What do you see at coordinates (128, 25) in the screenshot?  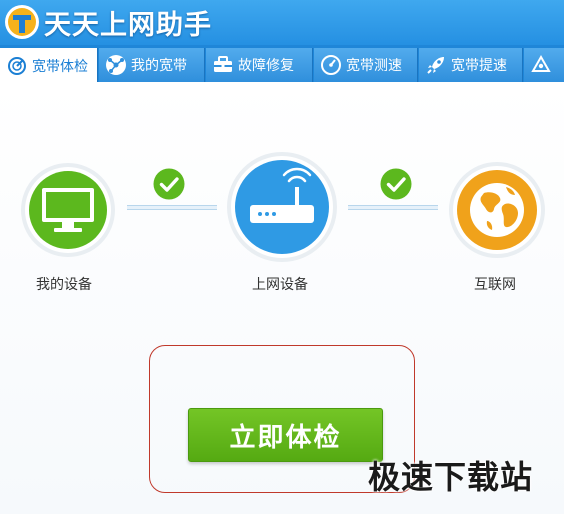 I see `app-title: 天天上网助手` at bounding box center [128, 25].